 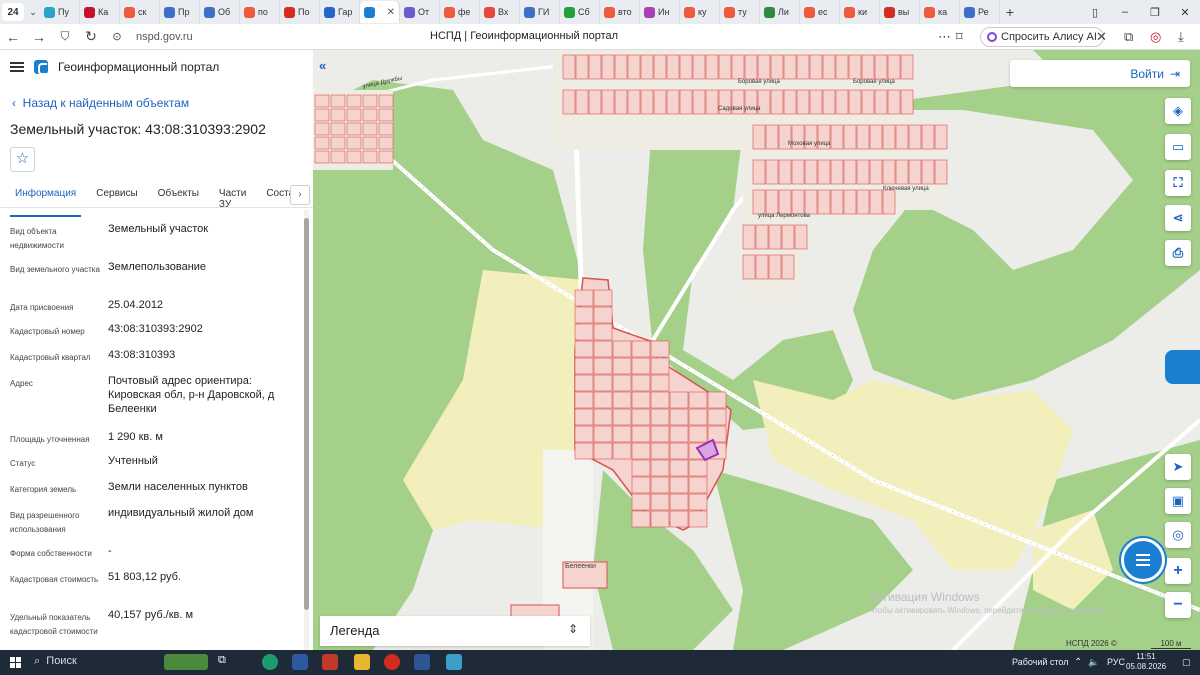 What do you see at coordinates (180, 12) in the screenshot?
I see `browser-tab: Пр` at bounding box center [180, 12].